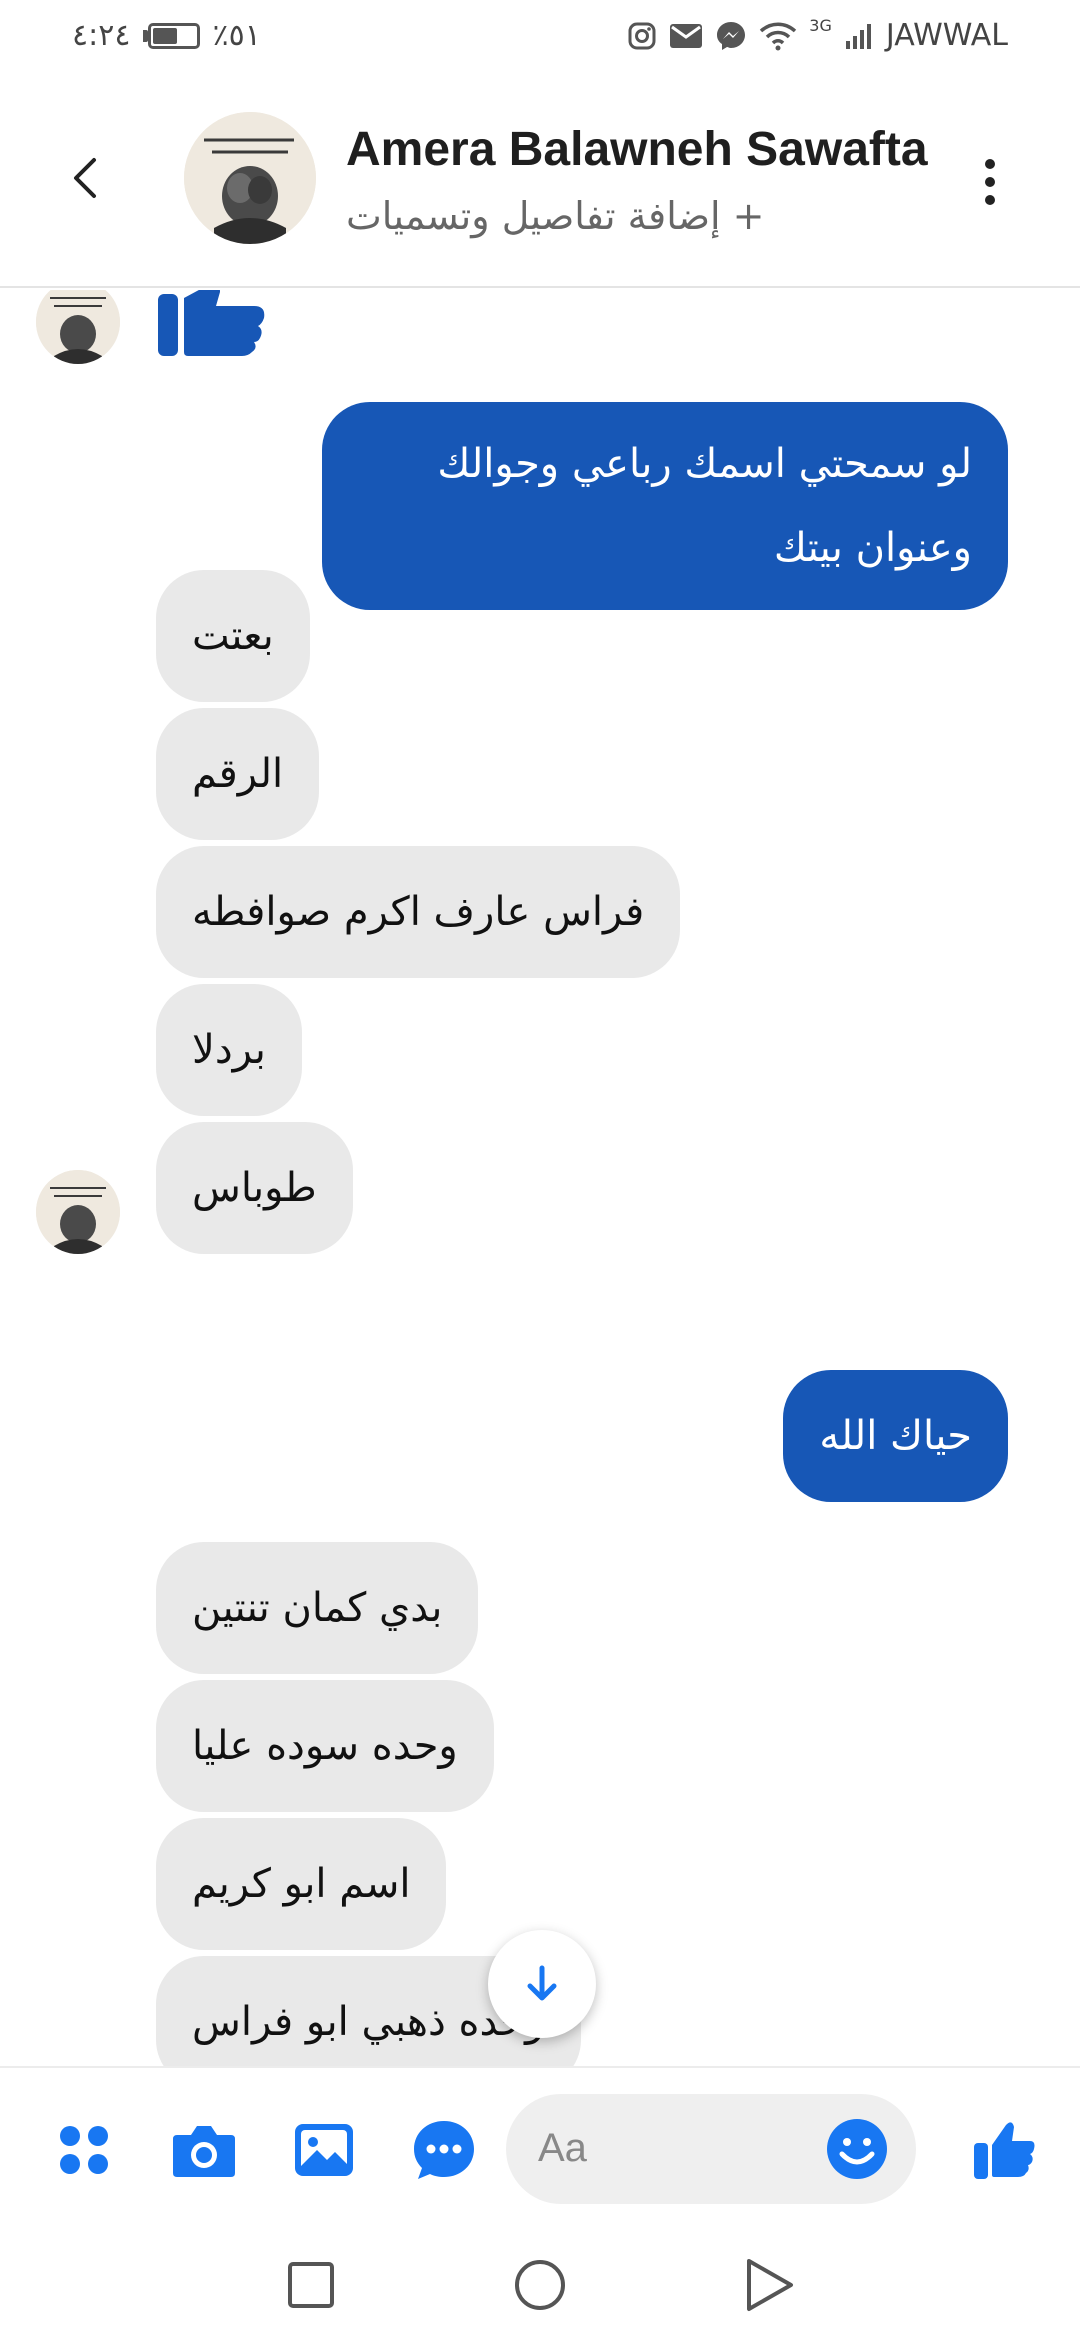 The height and width of the screenshot is (2340, 1080). Describe the element at coordinates (946, 35) in the screenshot. I see `carrier-name: JAWWAL` at that location.